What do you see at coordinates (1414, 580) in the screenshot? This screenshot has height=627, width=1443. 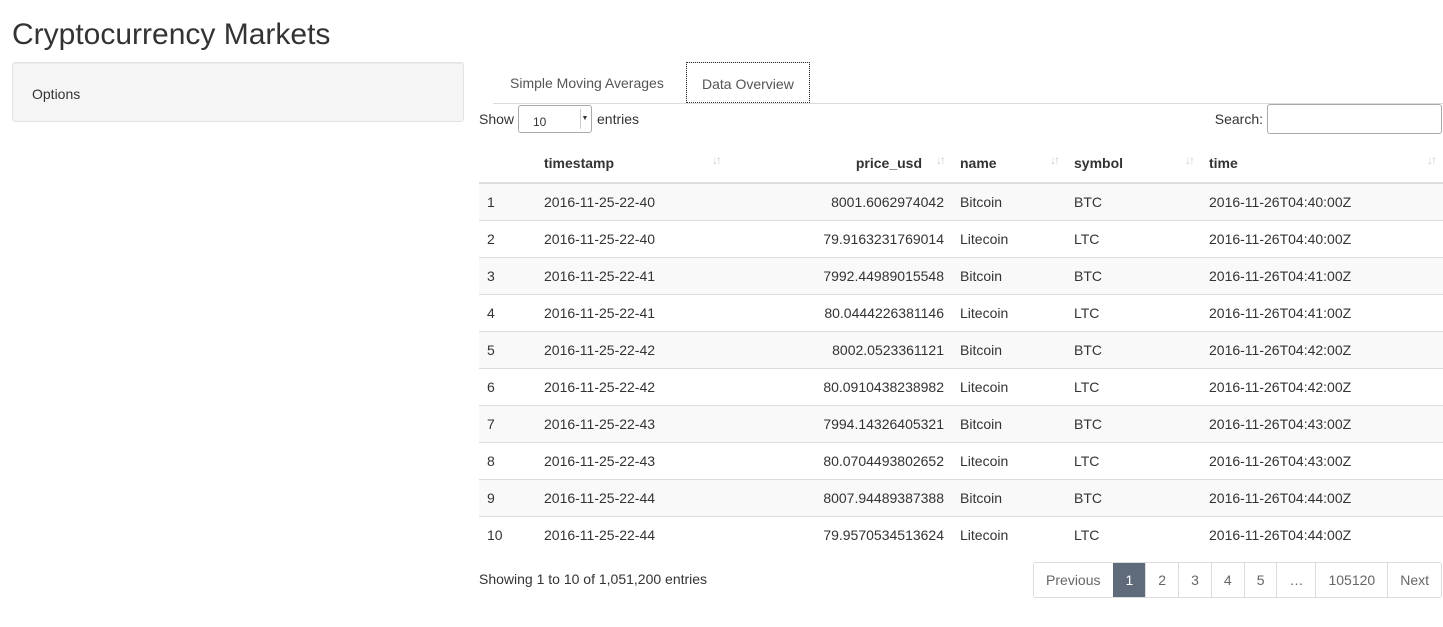 I see `next-page-button: Next` at bounding box center [1414, 580].